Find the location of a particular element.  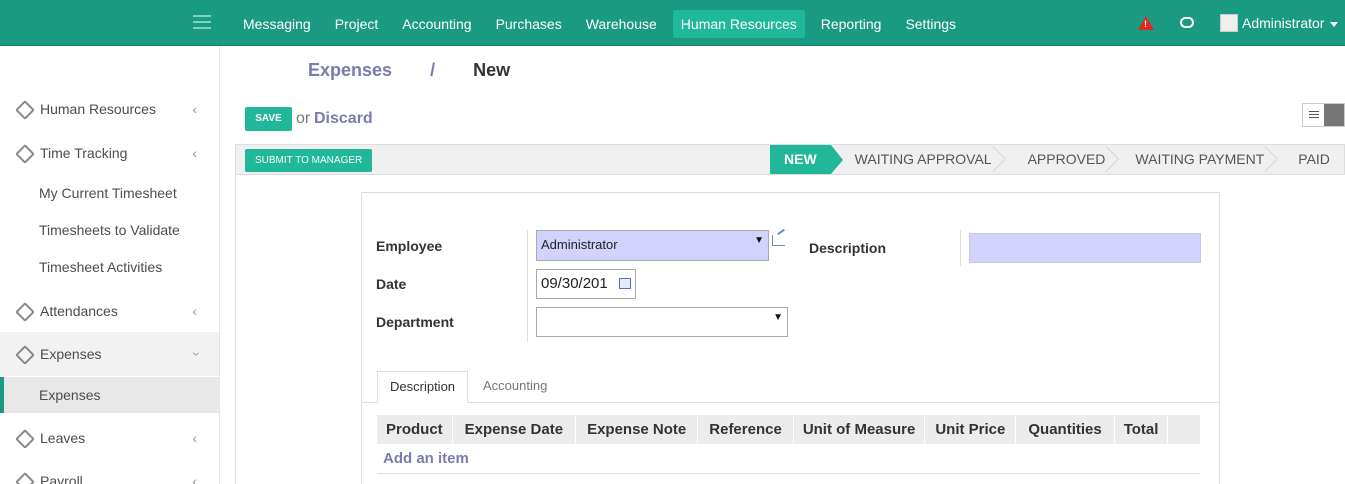

caret-down-icon is located at coordinates (1334, 24).